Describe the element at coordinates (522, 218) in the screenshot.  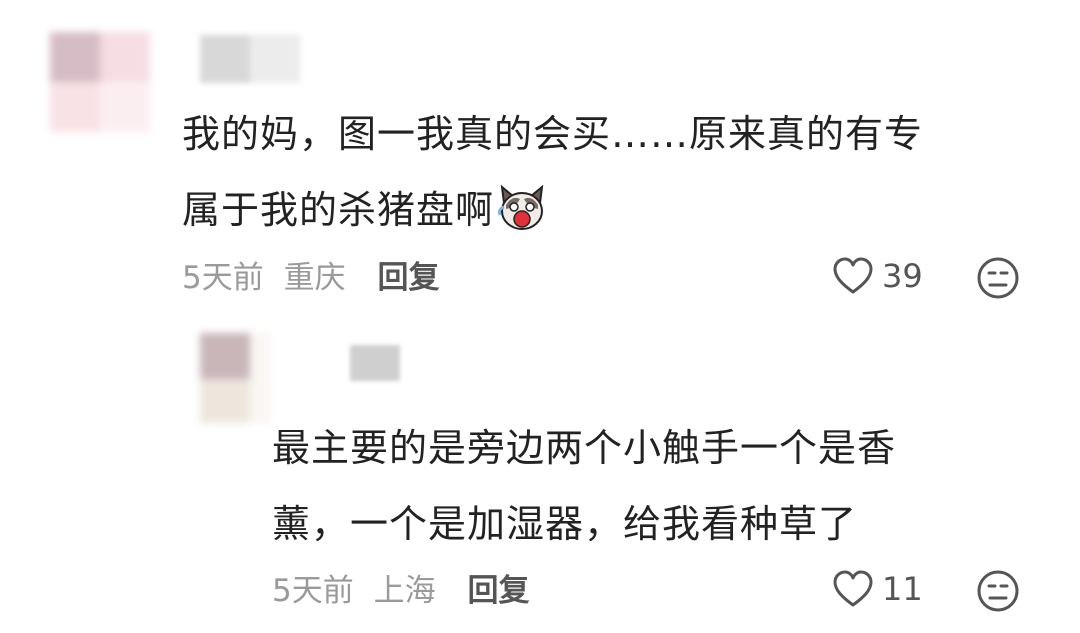
I see `cat-shocked-emoji` at that location.